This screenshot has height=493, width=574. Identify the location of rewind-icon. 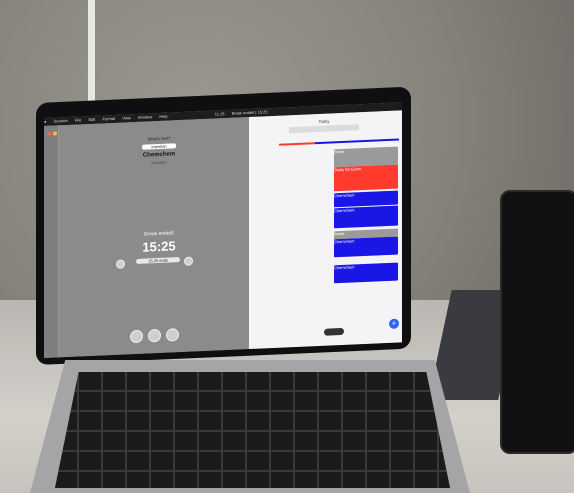
(120, 264).